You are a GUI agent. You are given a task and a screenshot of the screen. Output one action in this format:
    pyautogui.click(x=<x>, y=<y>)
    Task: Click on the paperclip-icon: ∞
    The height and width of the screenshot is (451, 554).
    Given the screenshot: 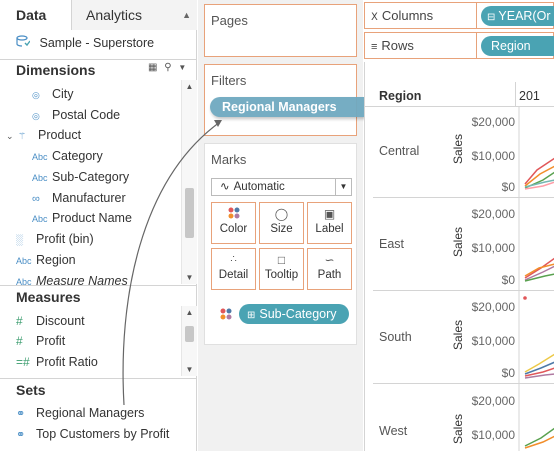 What is the action you would take?
    pyautogui.click(x=36, y=199)
    